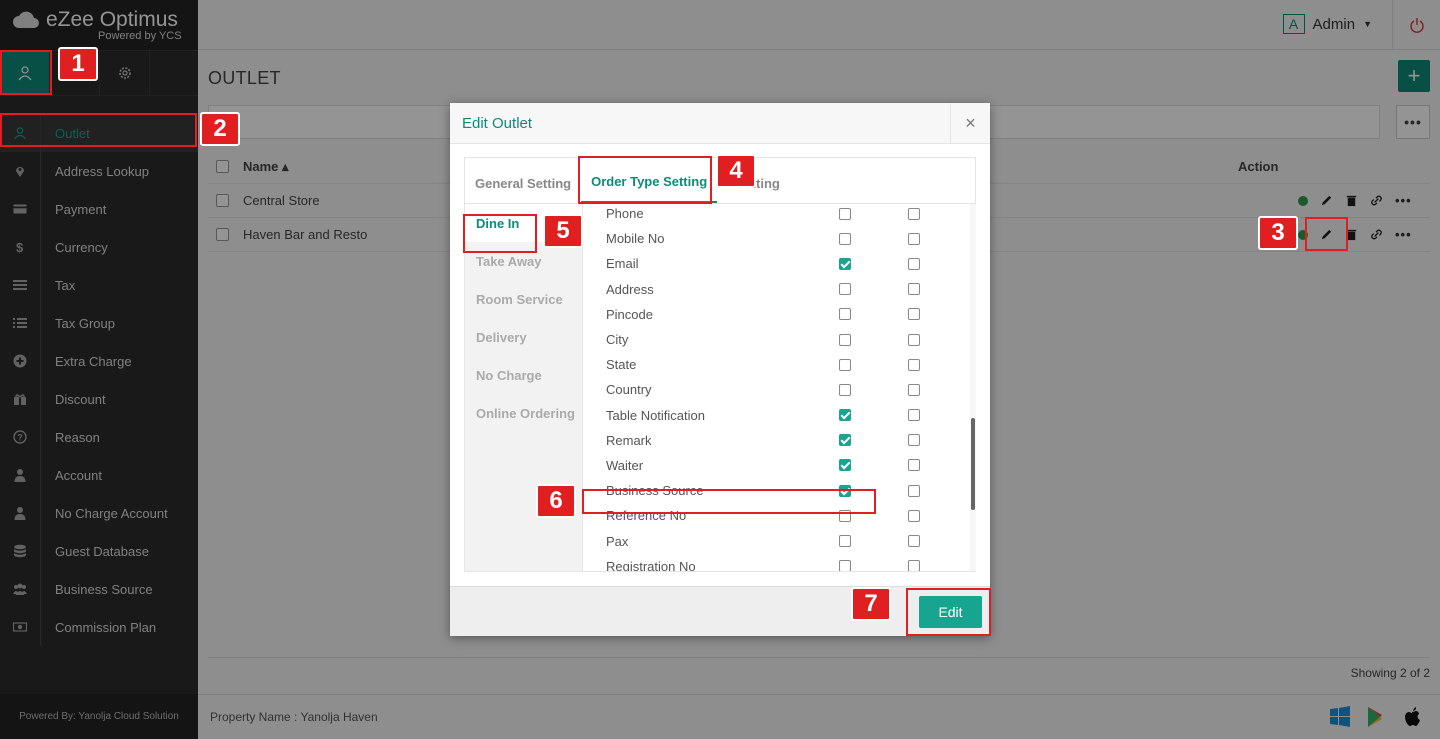 The width and height of the screenshot is (1440, 739). Describe the element at coordinates (78, 64) in the screenshot. I see `annotation-label-1: 1` at that location.